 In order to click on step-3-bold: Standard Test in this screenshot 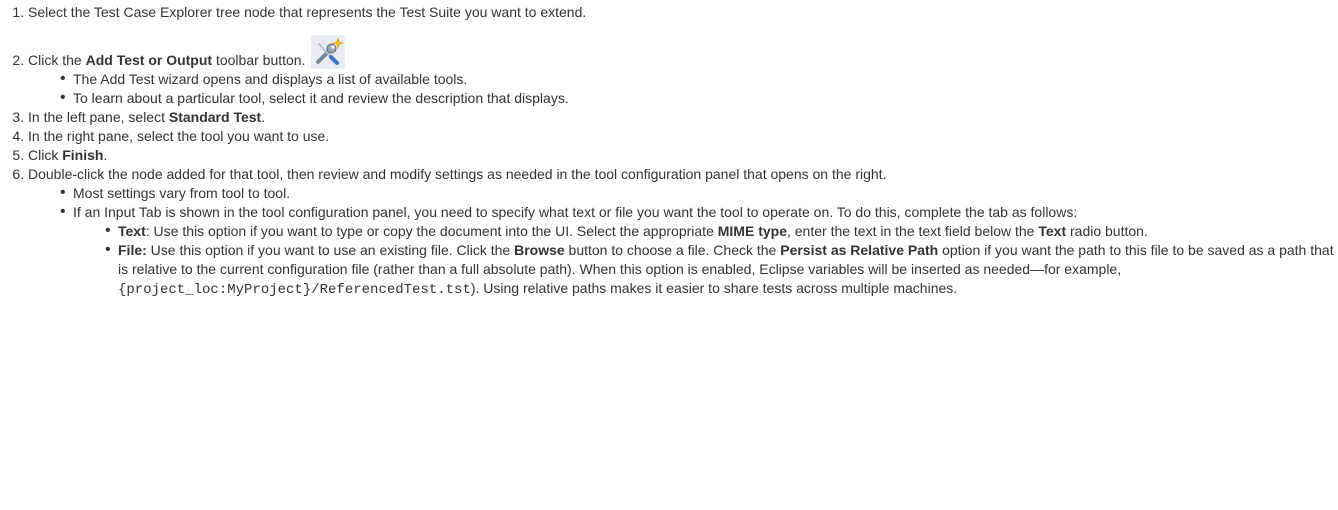, I will do `click(215, 117)`.